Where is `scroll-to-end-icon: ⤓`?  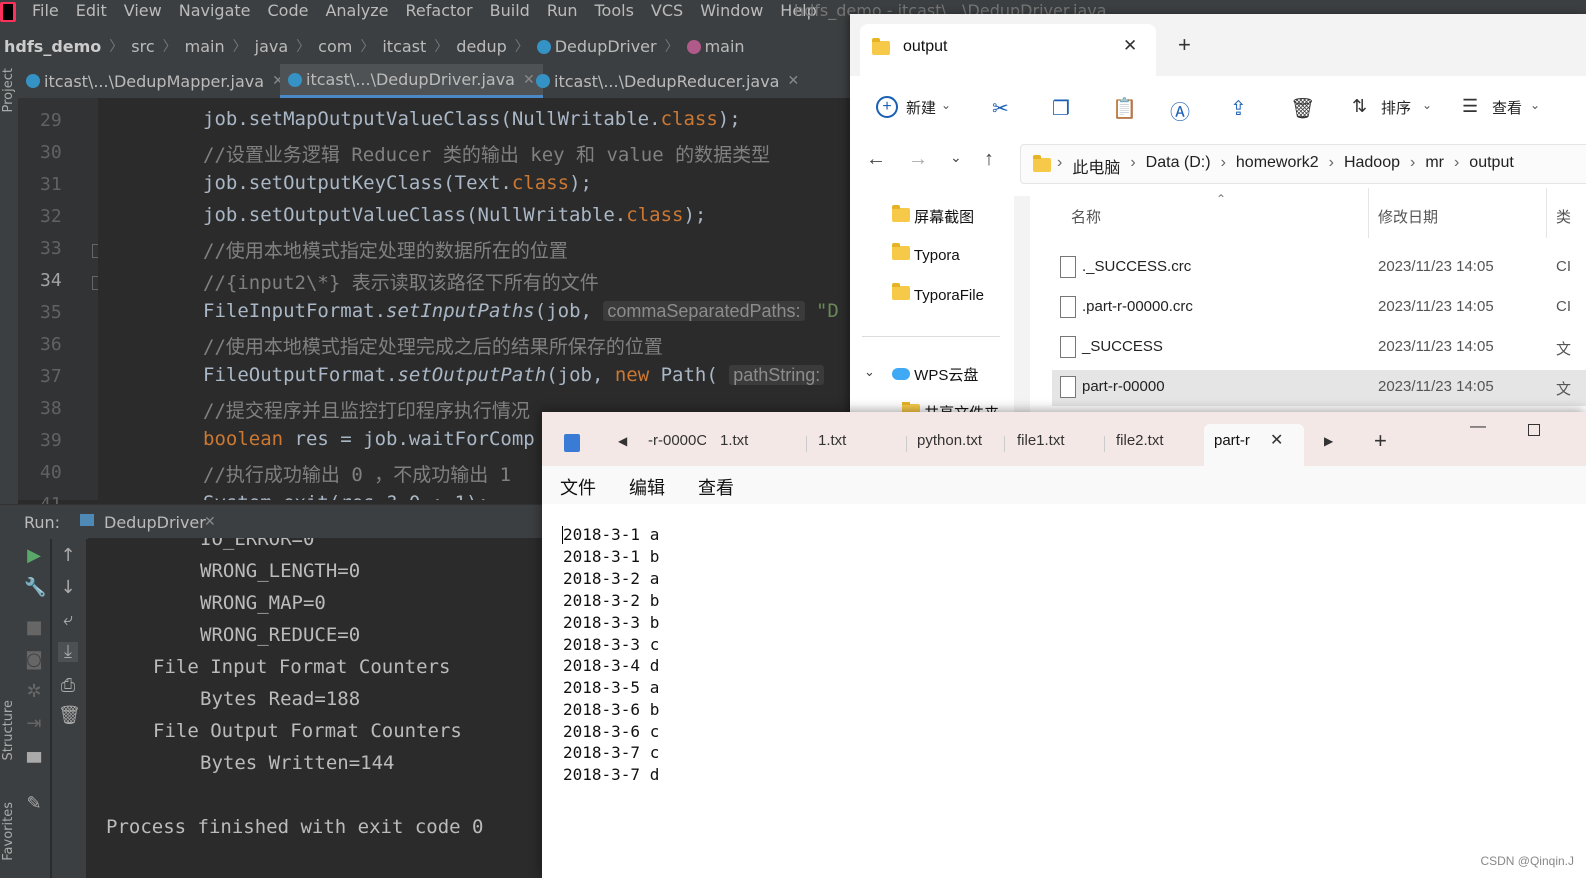 scroll-to-end-icon: ⤓ is located at coordinates (68, 652).